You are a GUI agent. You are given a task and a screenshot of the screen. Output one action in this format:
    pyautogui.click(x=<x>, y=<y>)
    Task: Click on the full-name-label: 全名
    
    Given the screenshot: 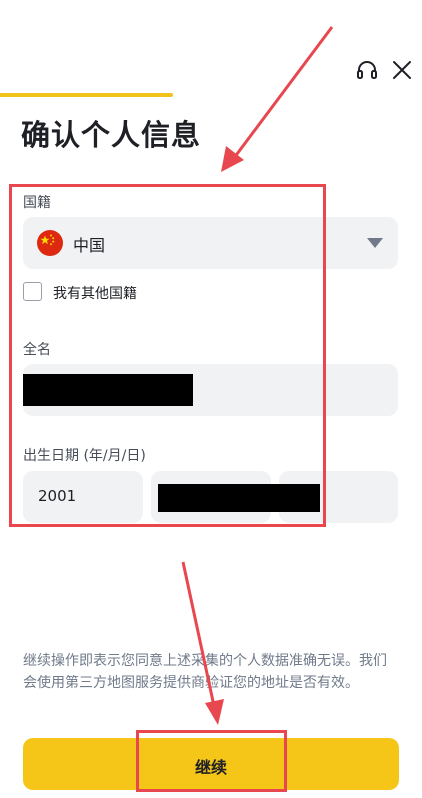 What is the action you would take?
    pyautogui.click(x=37, y=350)
    